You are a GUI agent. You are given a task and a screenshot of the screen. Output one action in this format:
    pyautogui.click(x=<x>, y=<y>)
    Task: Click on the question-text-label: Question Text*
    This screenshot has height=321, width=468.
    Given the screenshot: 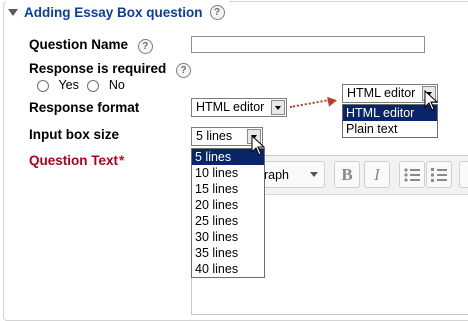 What is the action you would take?
    pyautogui.click(x=76, y=160)
    